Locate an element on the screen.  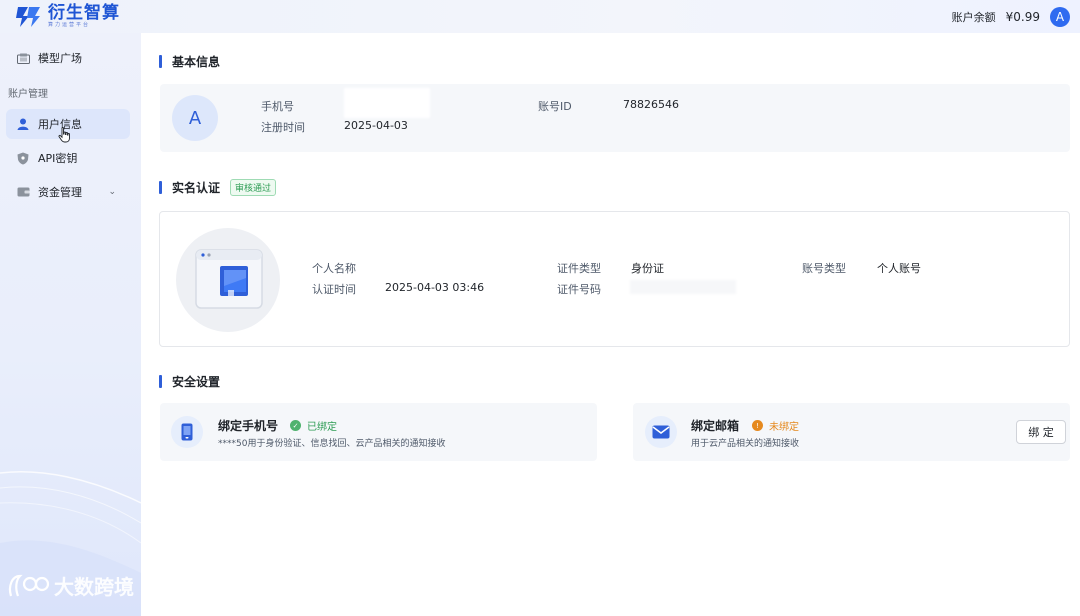
check-icon: ✓ is located at coordinates (295, 425).